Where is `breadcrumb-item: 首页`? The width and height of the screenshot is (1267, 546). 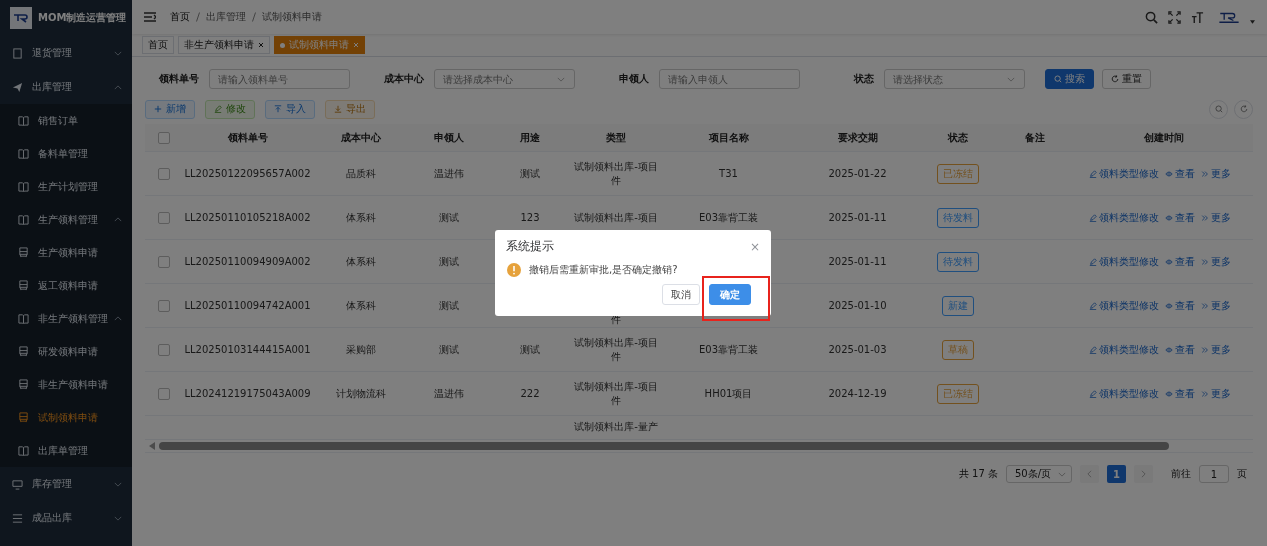 breadcrumb-item: 首页 is located at coordinates (180, 17).